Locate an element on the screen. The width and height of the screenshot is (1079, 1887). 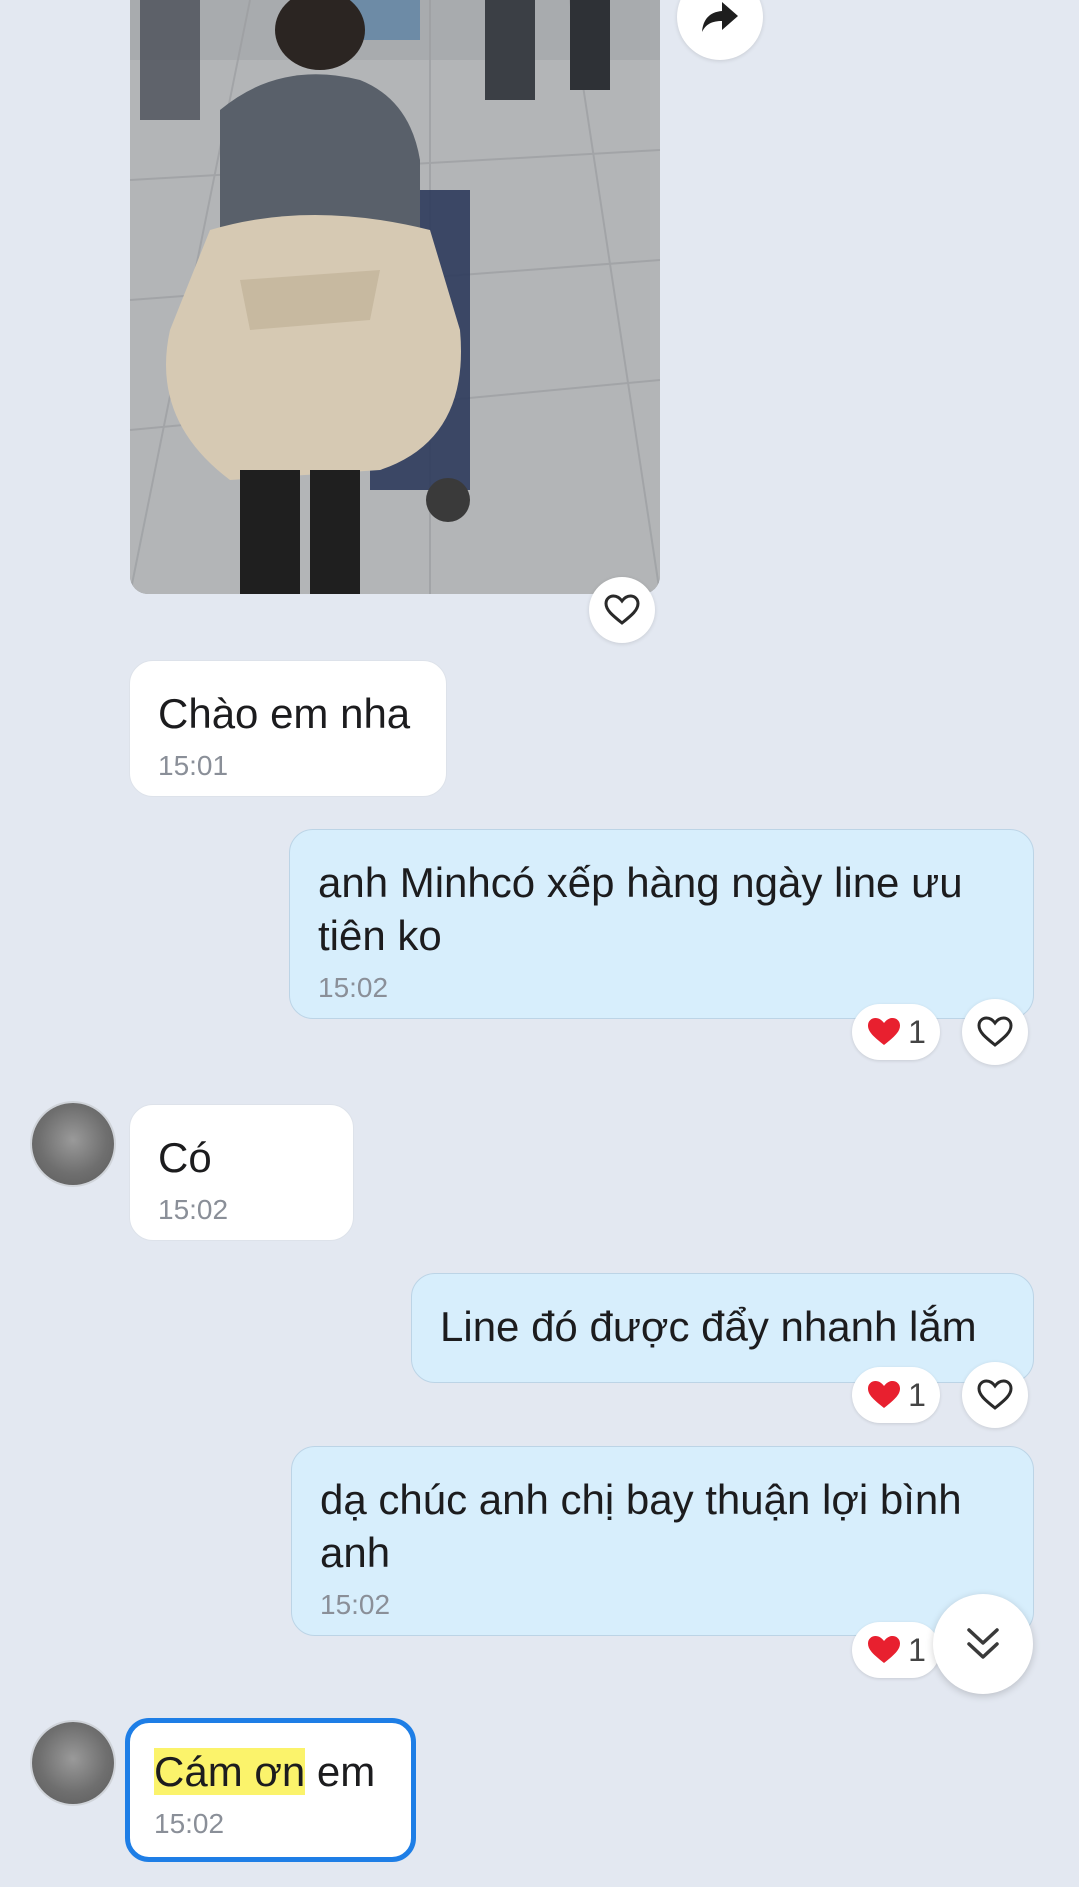
message-text: Line đó được đẩy nhanh lắm is located at coordinates (708, 1326).